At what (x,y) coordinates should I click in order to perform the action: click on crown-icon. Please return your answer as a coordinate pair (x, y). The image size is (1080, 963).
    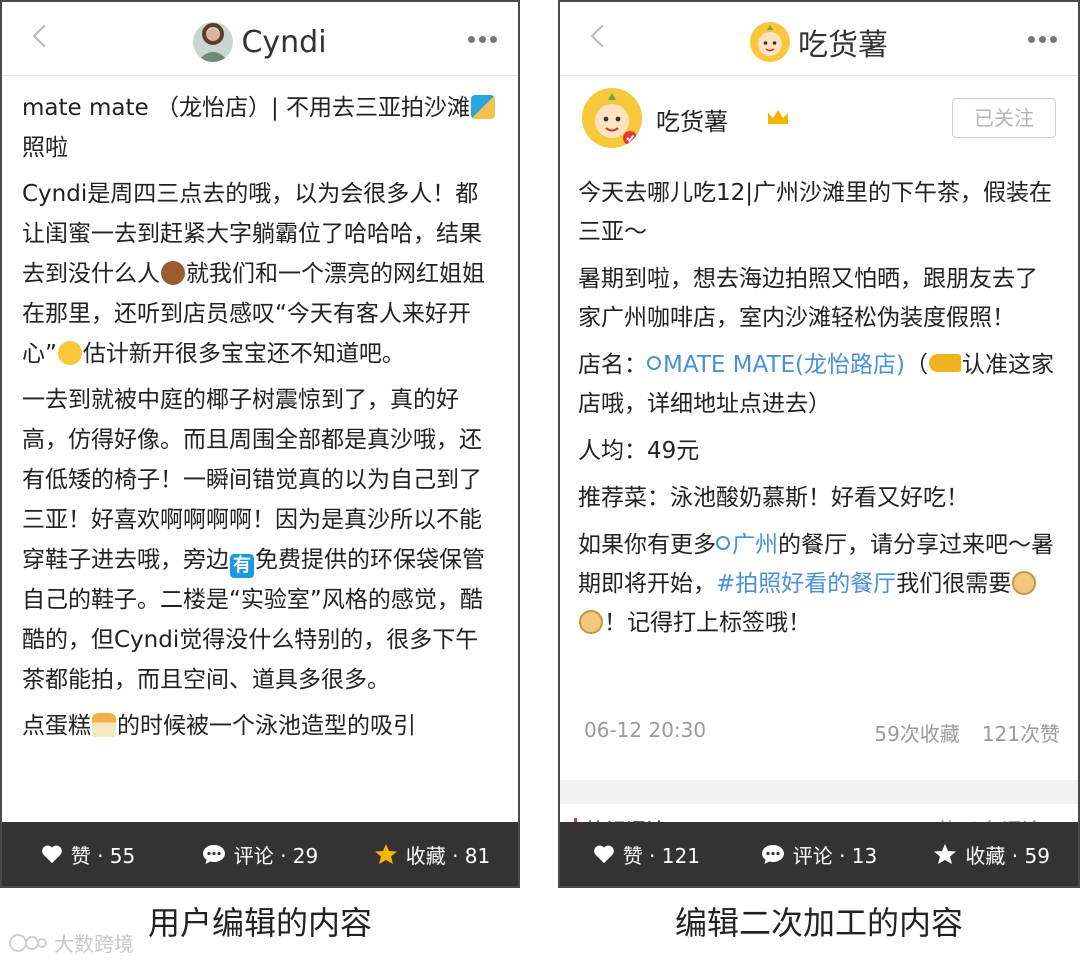
    Looking at the image, I should click on (778, 117).